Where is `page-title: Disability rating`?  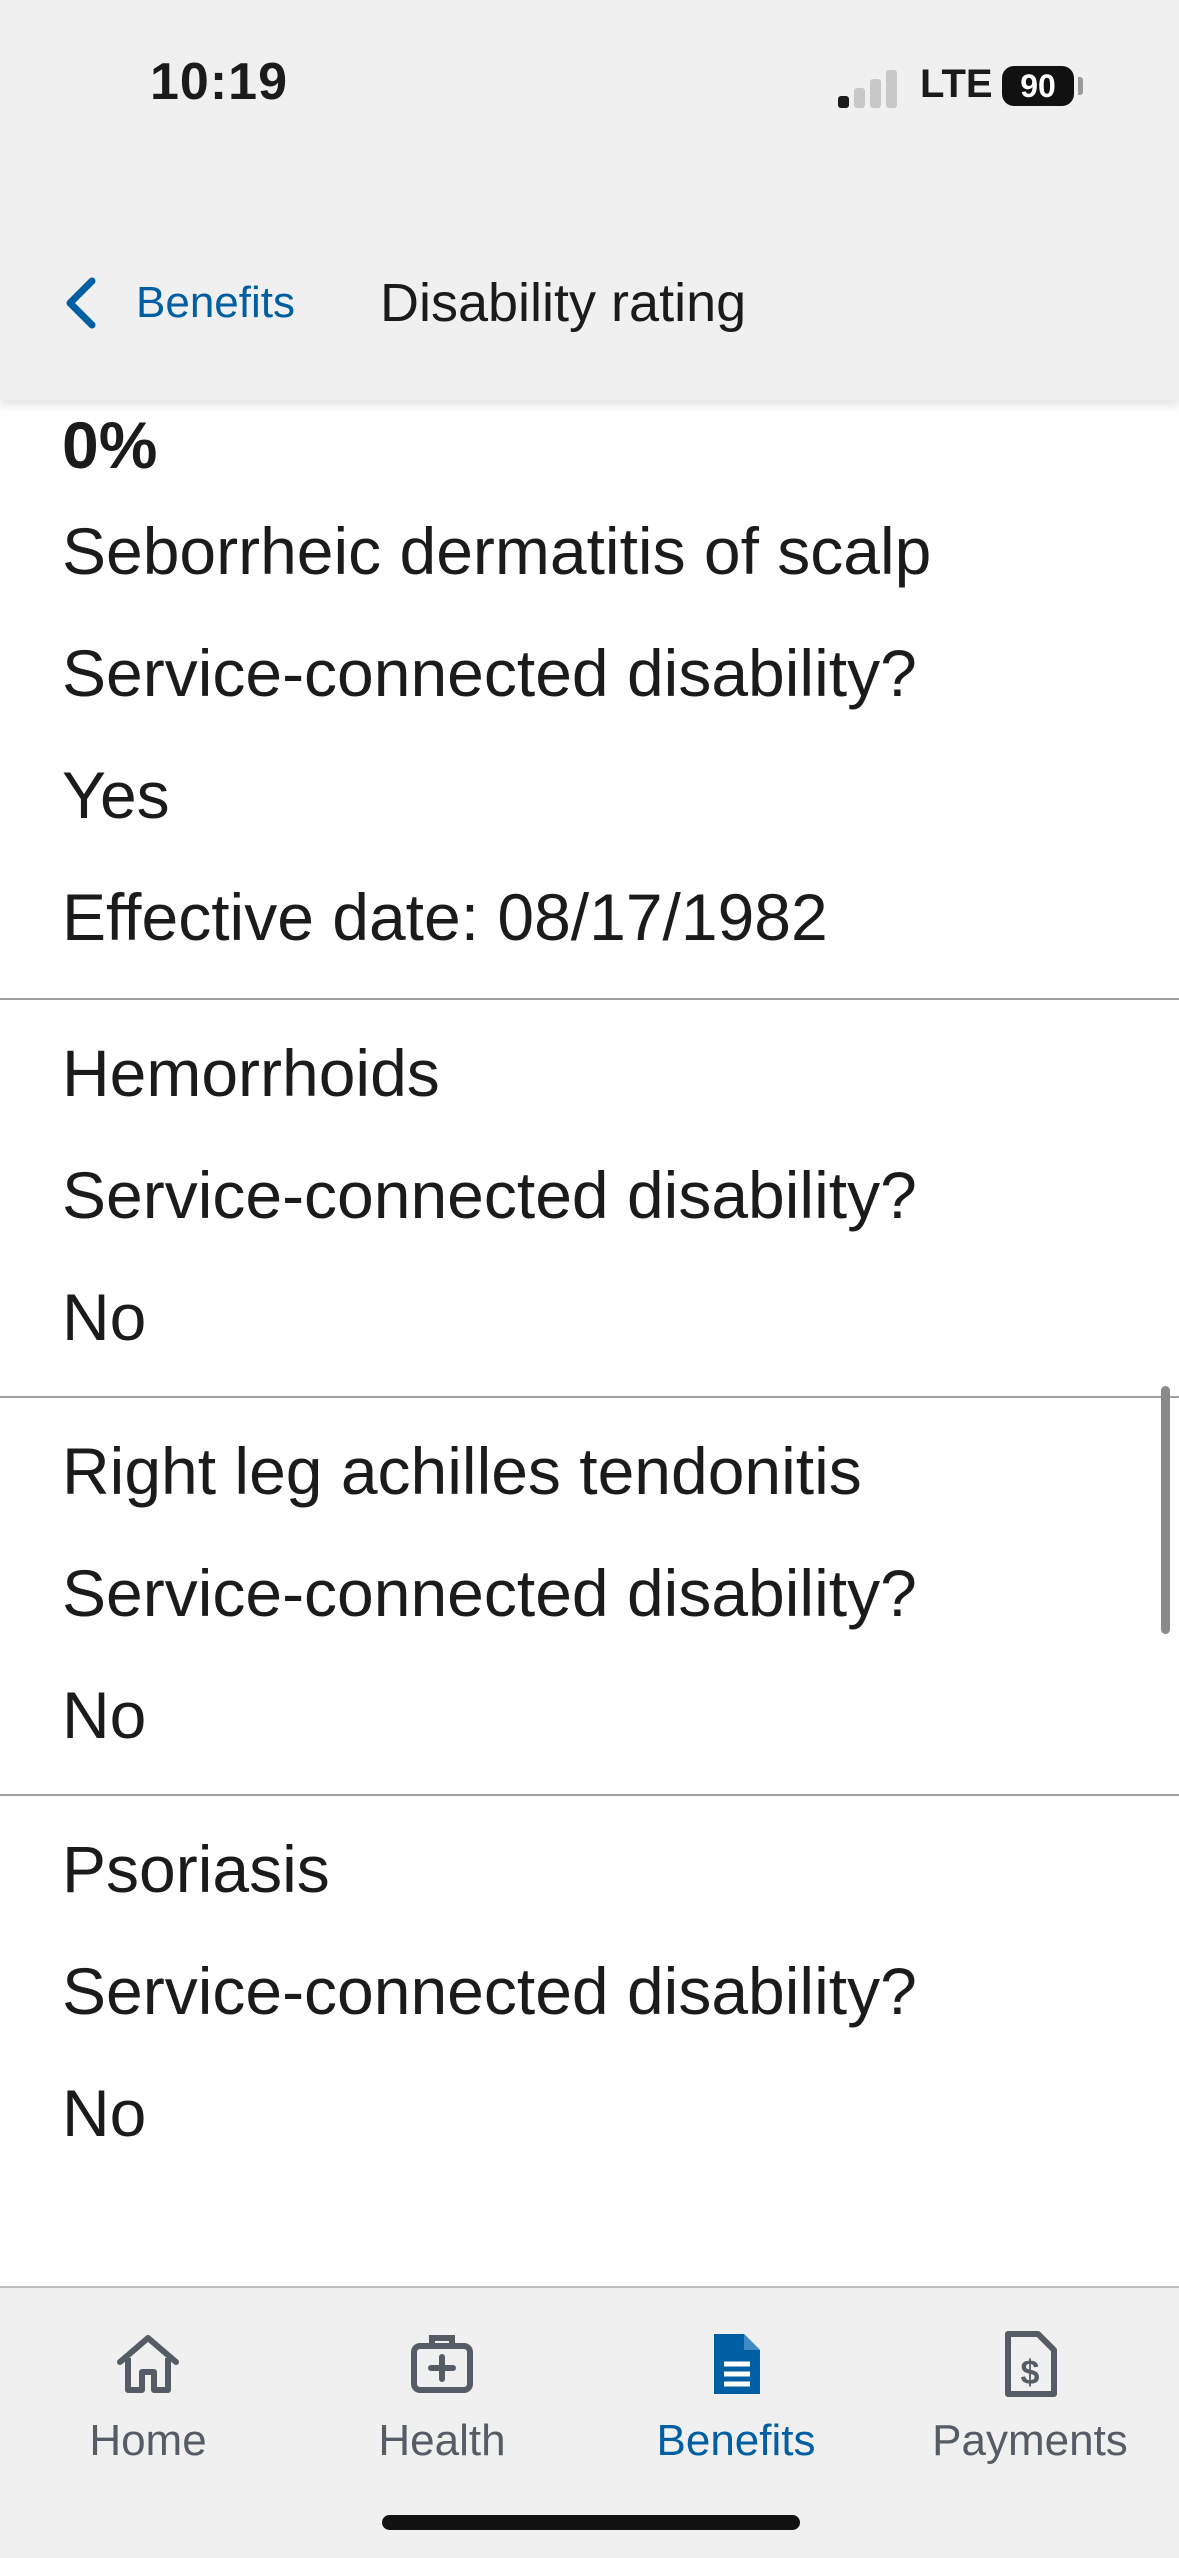
page-title: Disability rating is located at coordinates (563, 303).